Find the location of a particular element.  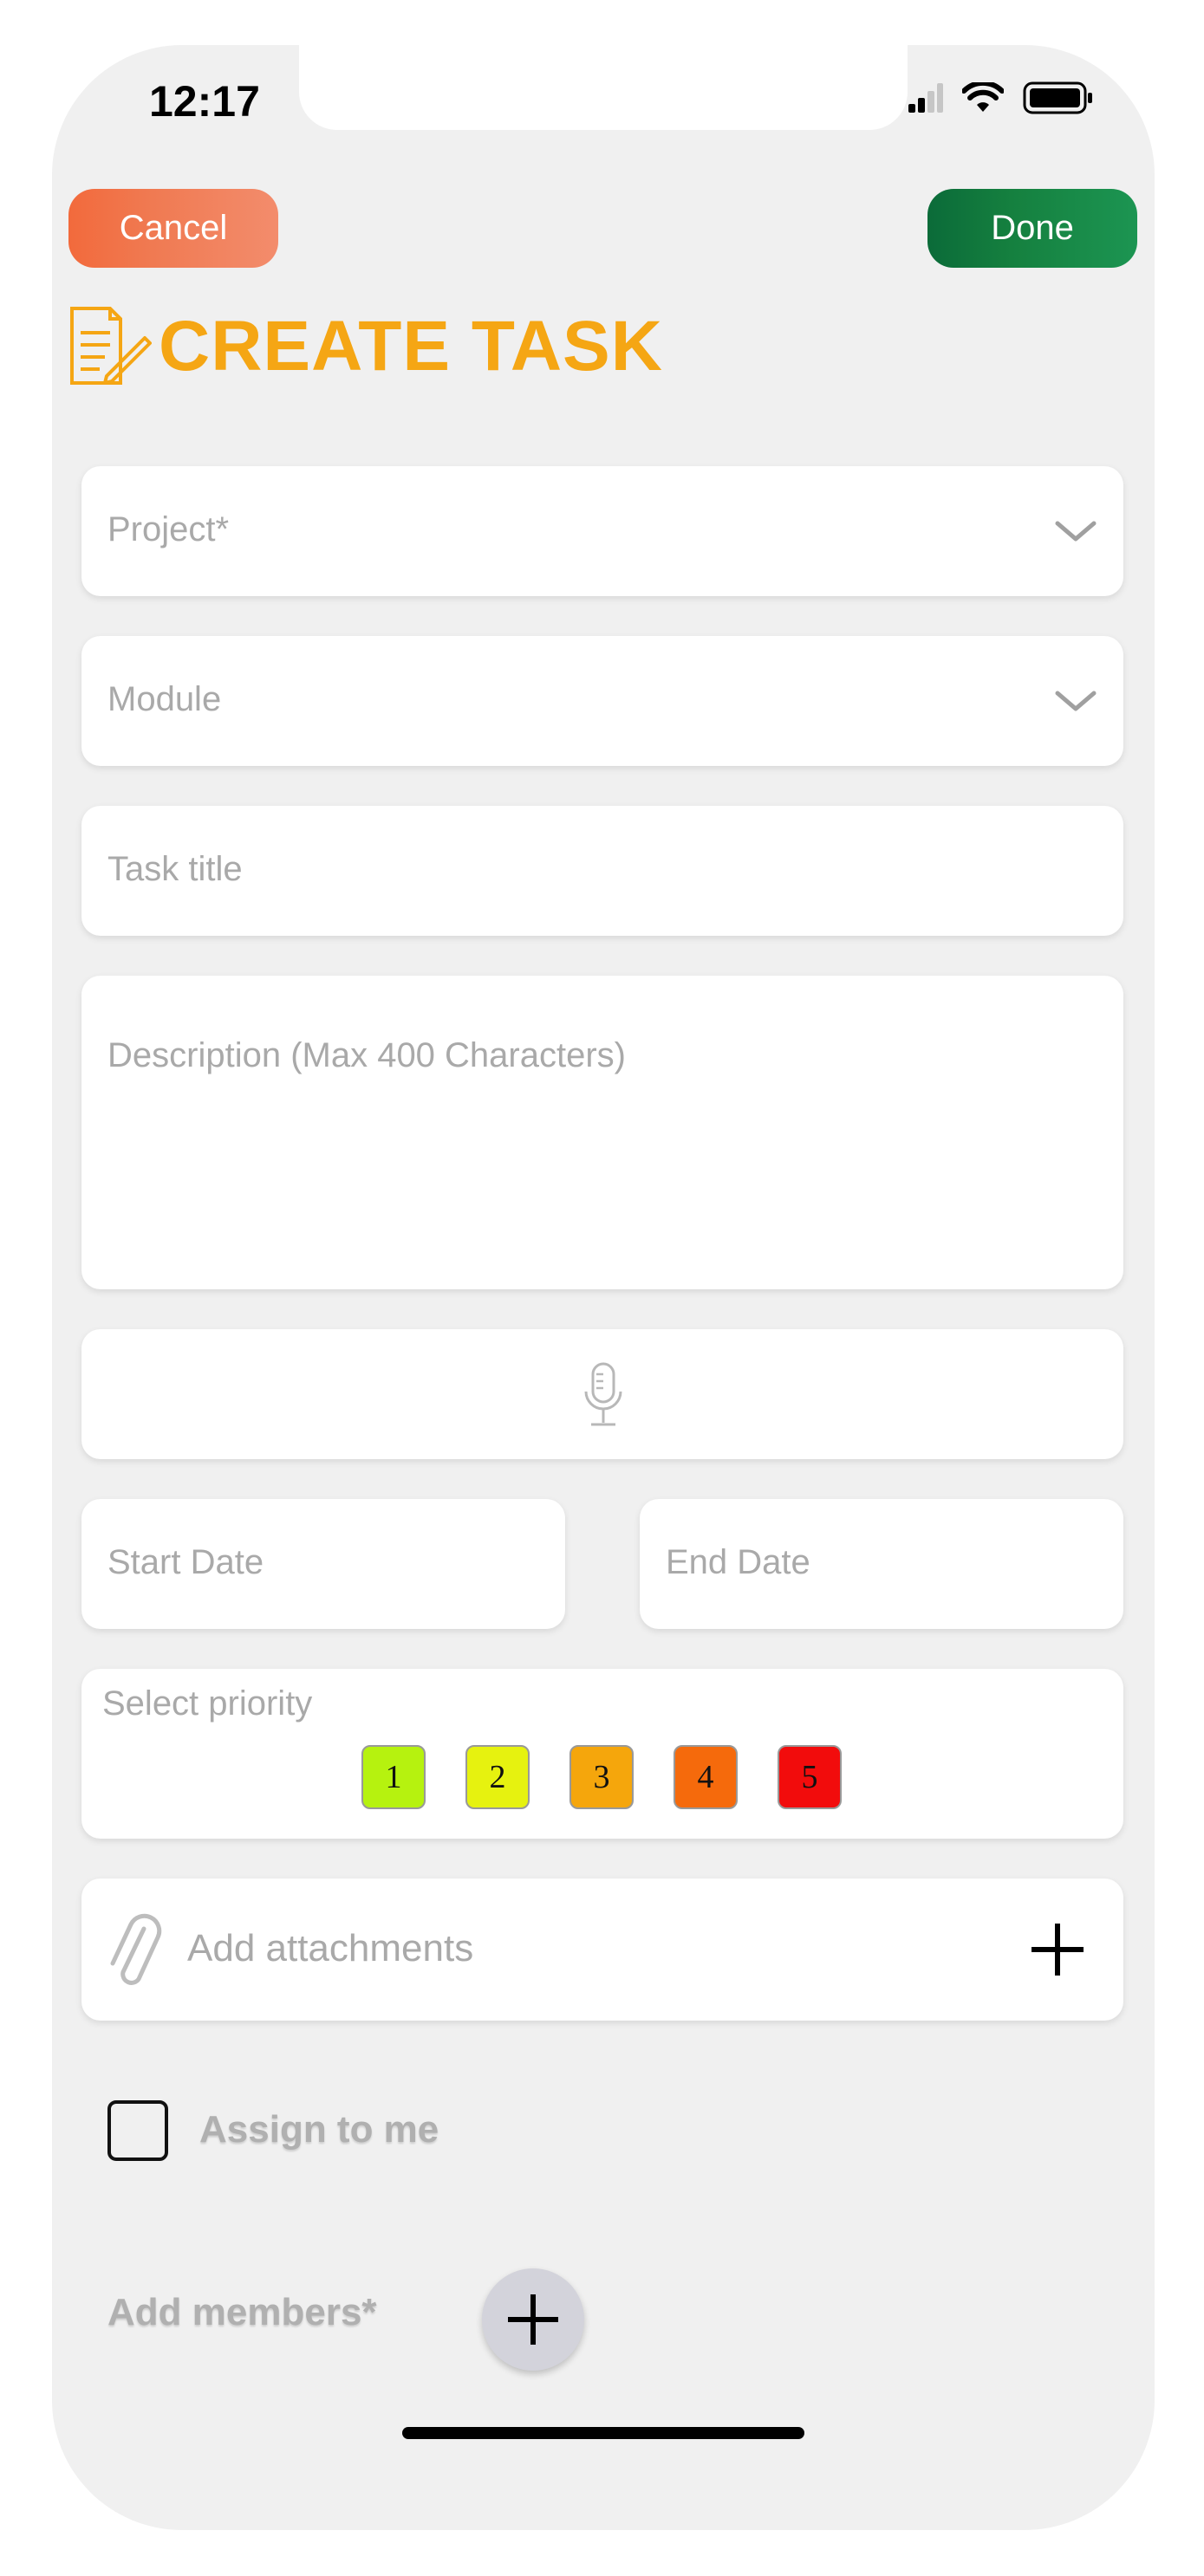

task-title-input: Task title is located at coordinates (602, 871).